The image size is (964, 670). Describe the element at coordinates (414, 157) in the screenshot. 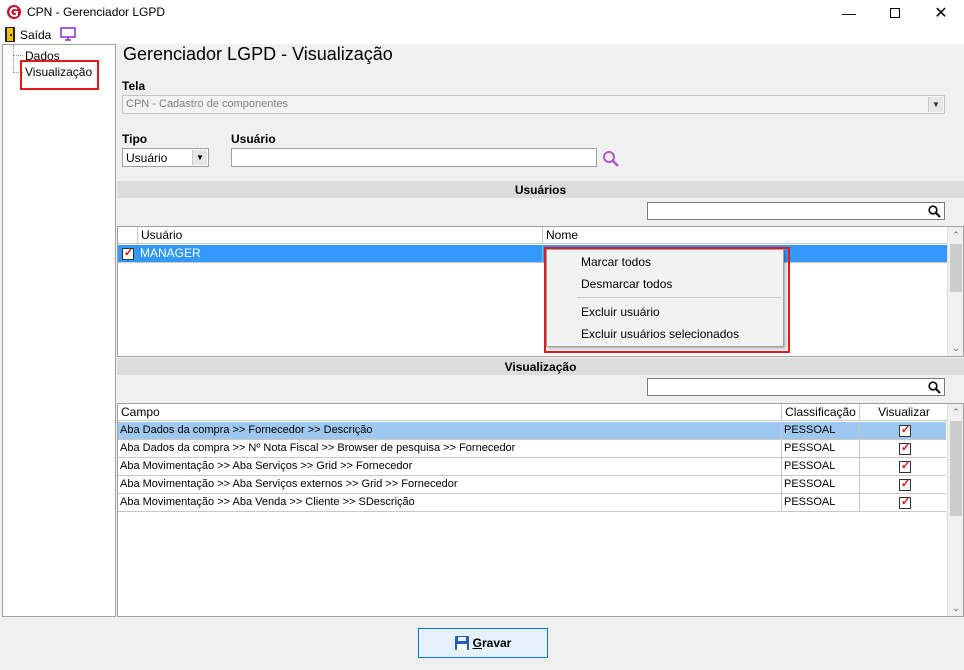

I see `usuario-input` at that location.